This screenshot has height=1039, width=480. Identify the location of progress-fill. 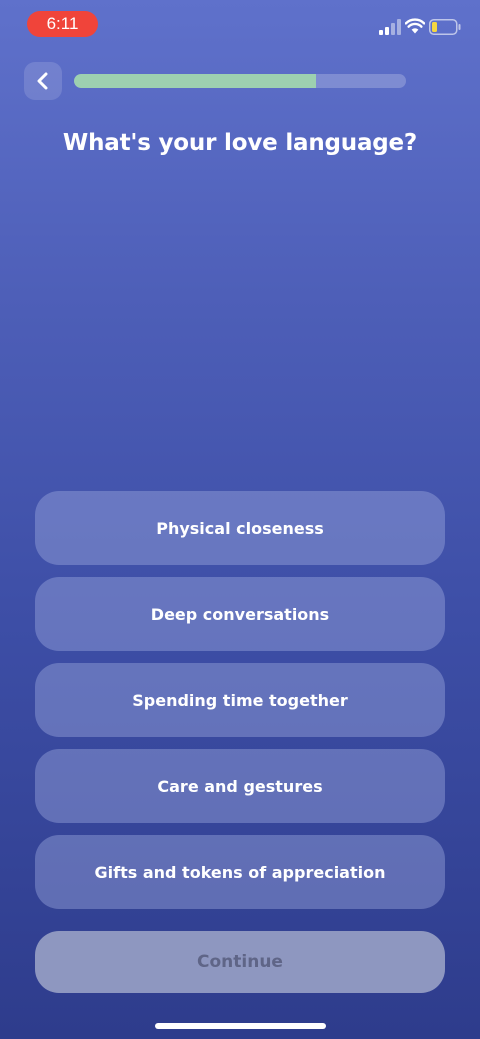
(195, 81).